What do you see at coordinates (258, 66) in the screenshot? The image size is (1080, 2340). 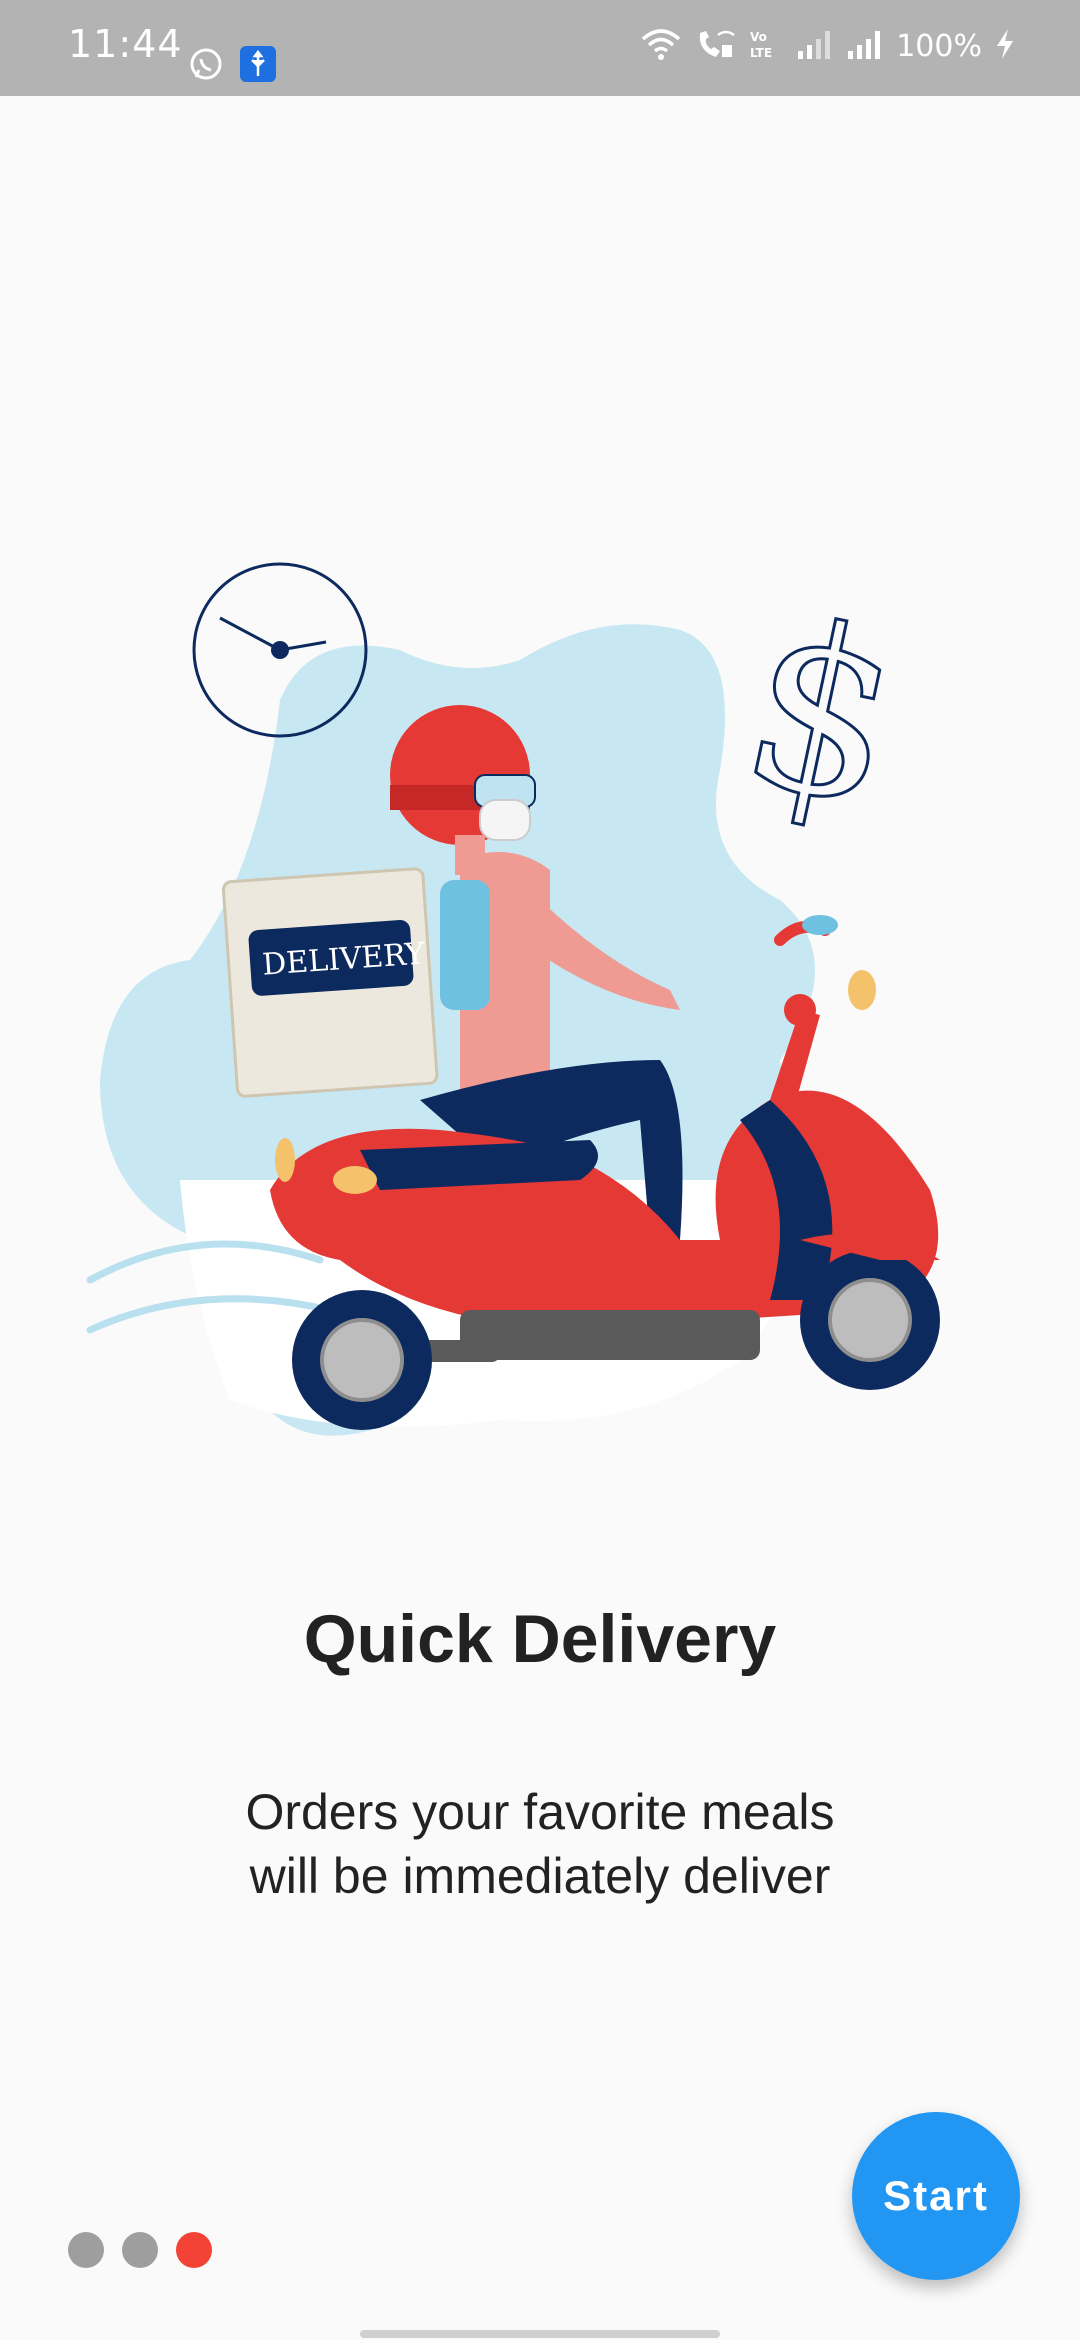 I see `usb-icon` at bounding box center [258, 66].